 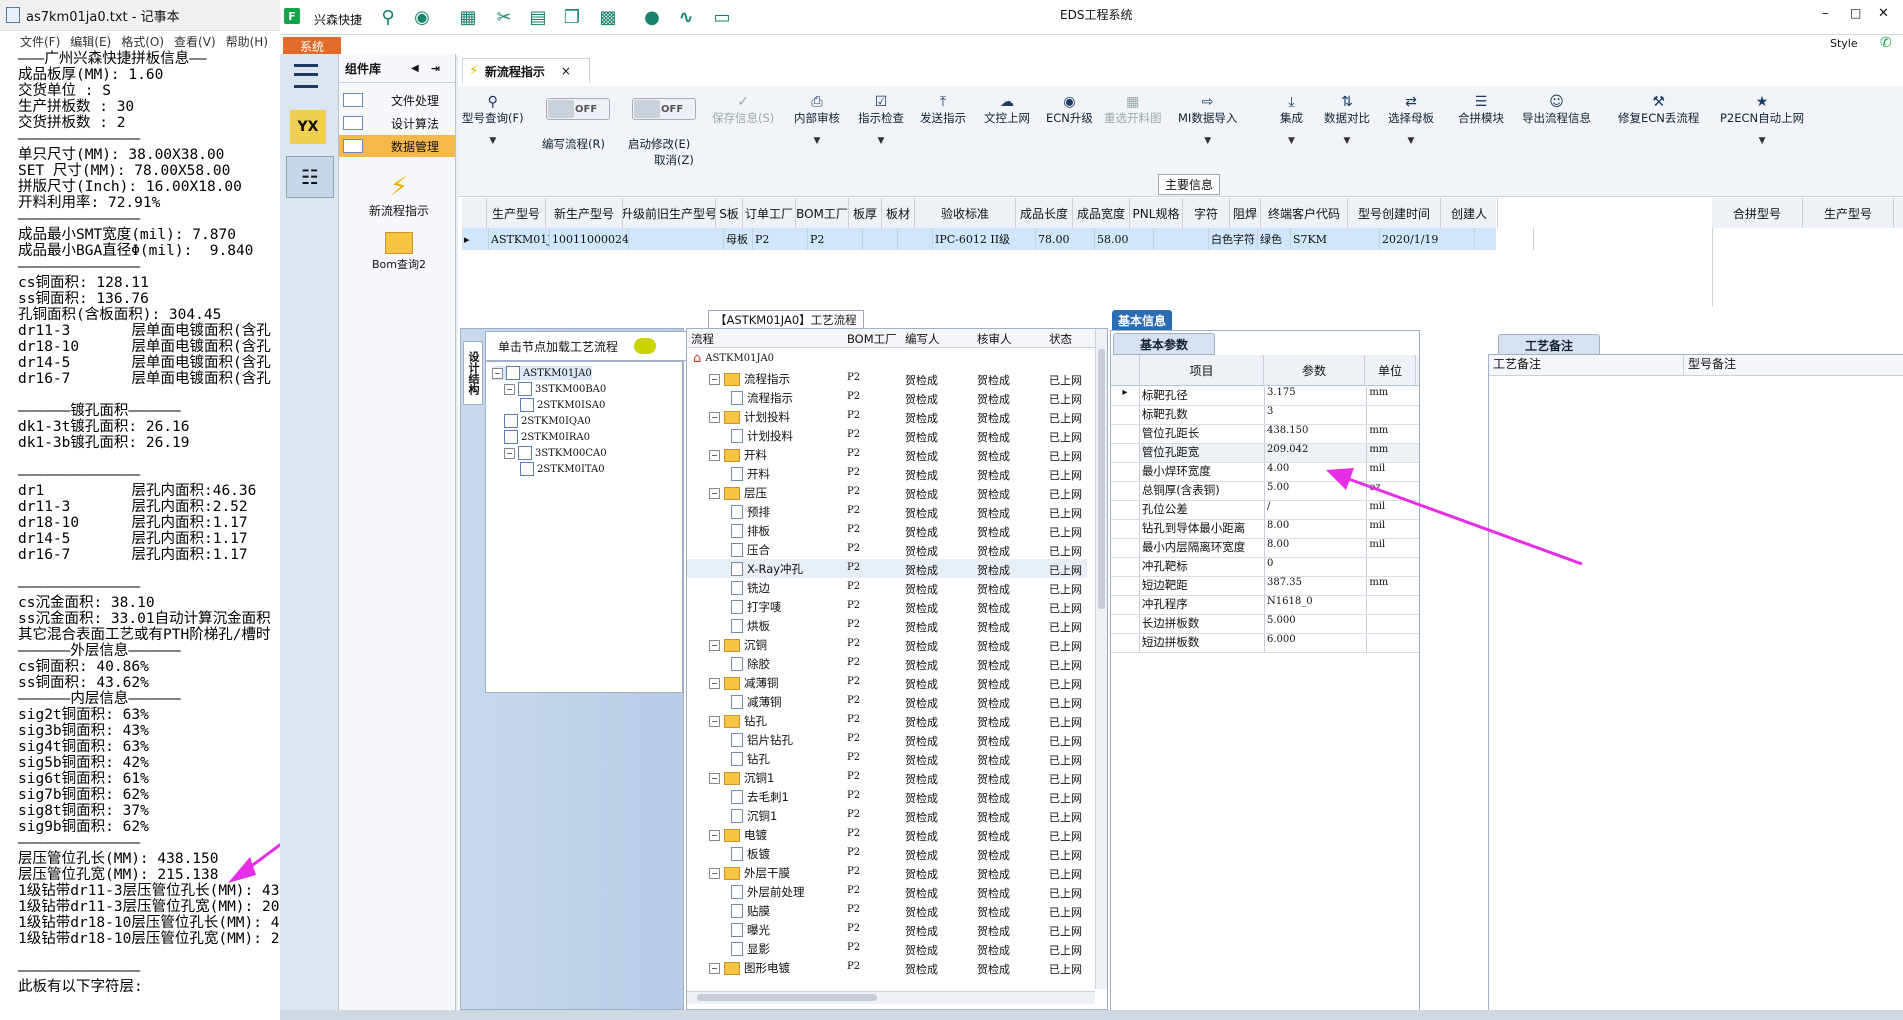 I want to click on pin-icon: ⇥, so click(x=435, y=68).